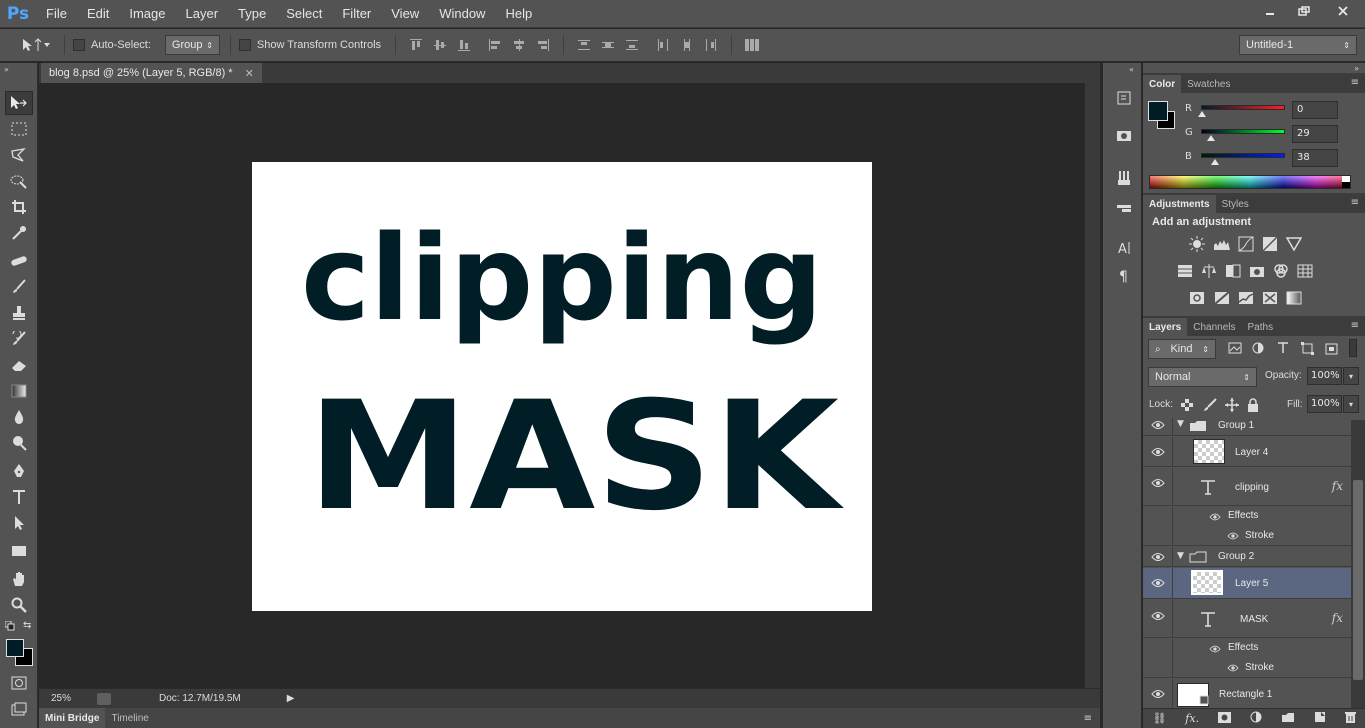 Image resolution: width=1365 pixels, height=728 pixels. What do you see at coordinates (27, 625) in the screenshot?
I see `swap-colors-icon: ⇆` at bounding box center [27, 625].